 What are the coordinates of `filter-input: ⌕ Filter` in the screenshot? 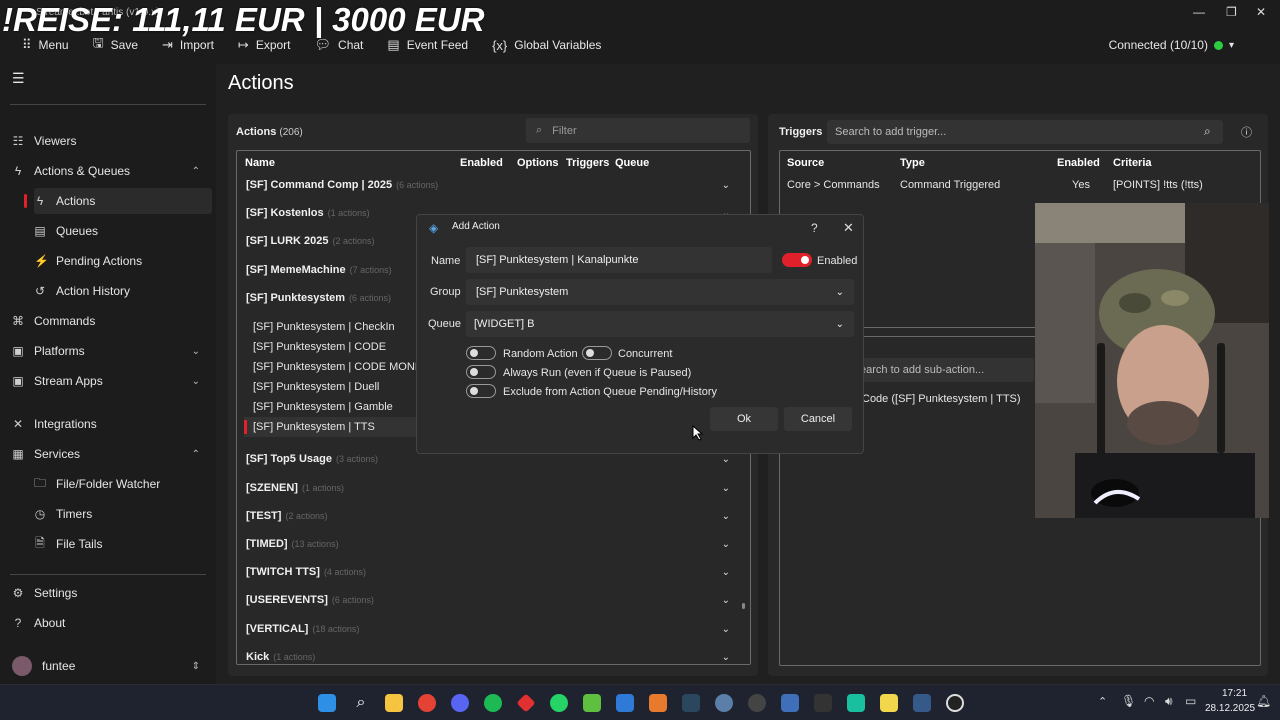 It's located at (638, 130).